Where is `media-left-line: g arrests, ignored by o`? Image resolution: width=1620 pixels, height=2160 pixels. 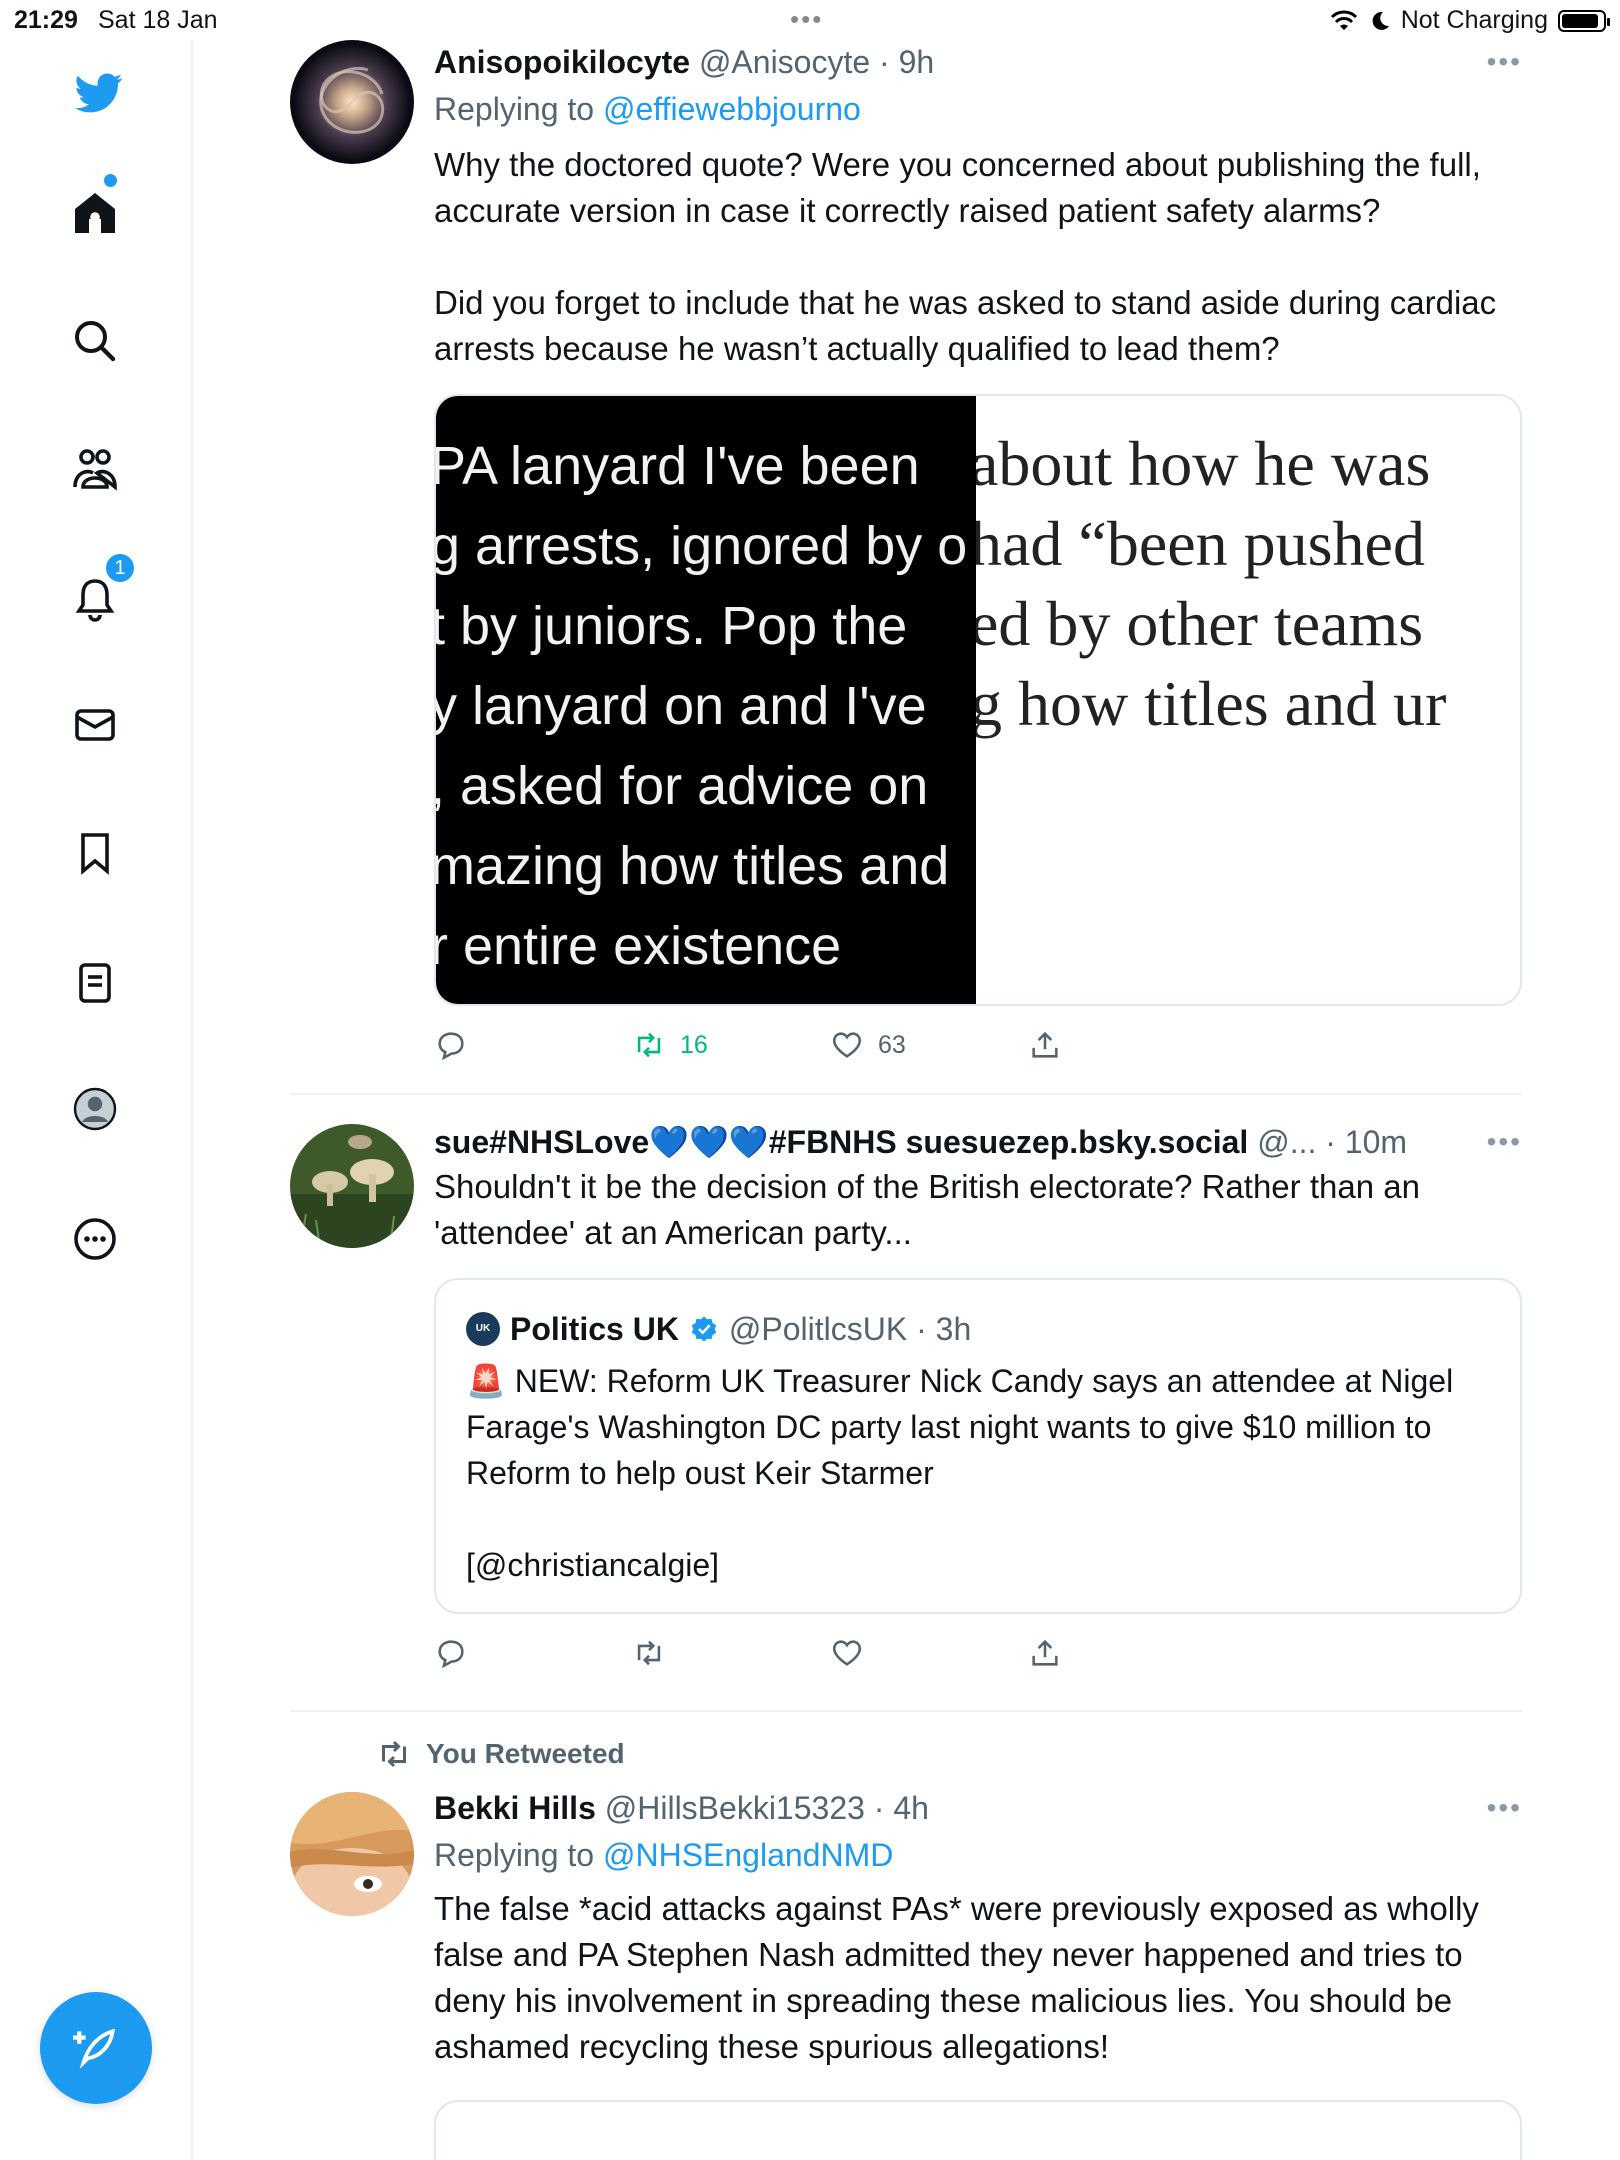
media-left-line: g arrests, ignored by o is located at coordinates (702, 546).